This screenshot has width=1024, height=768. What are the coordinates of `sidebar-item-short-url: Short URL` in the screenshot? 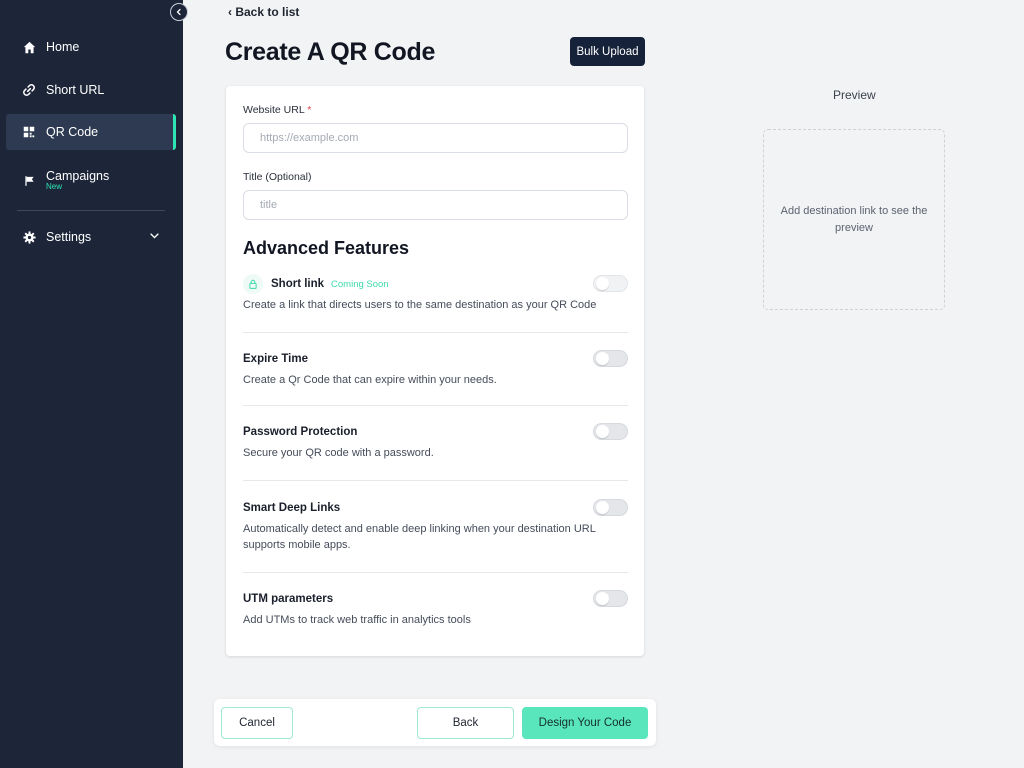 It's located at (91, 90).